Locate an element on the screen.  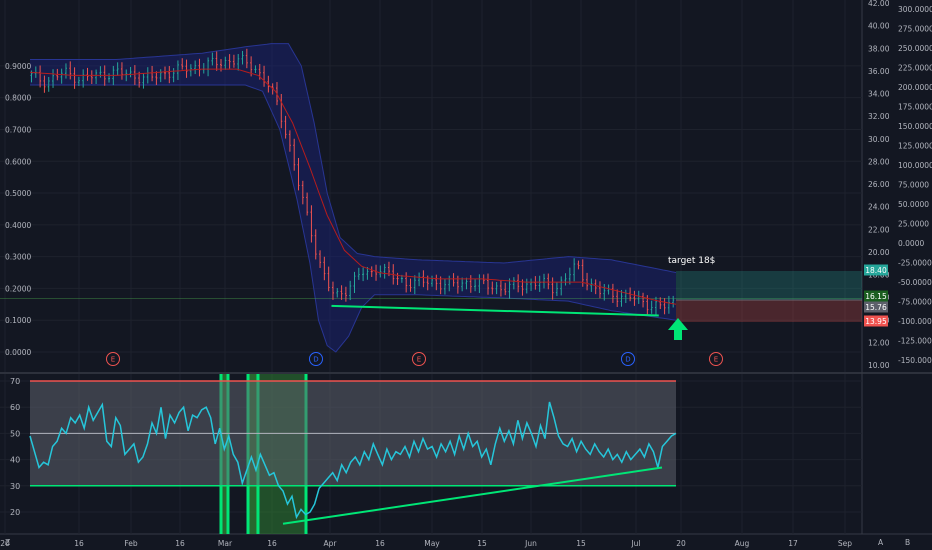
price-axis-tick: 42.00 is located at coordinates (879, 4).